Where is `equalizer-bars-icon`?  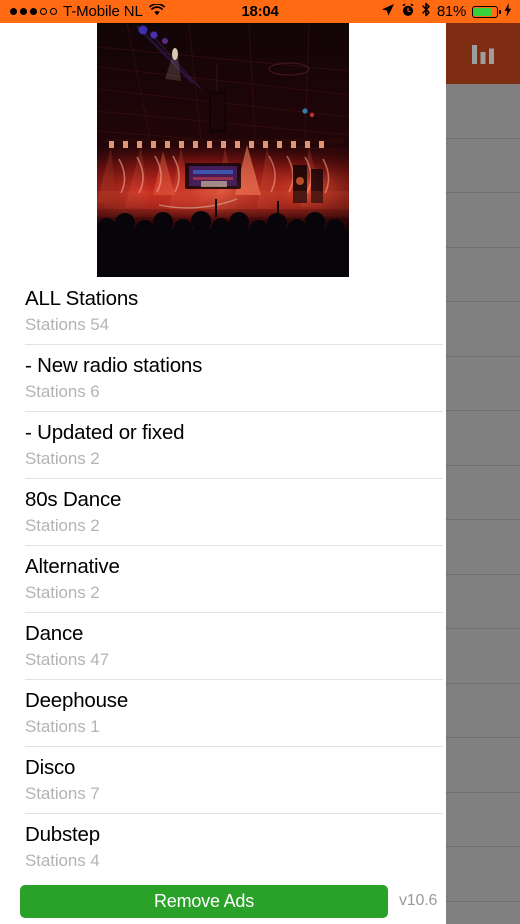 equalizer-bars-icon is located at coordinates (483, 54).